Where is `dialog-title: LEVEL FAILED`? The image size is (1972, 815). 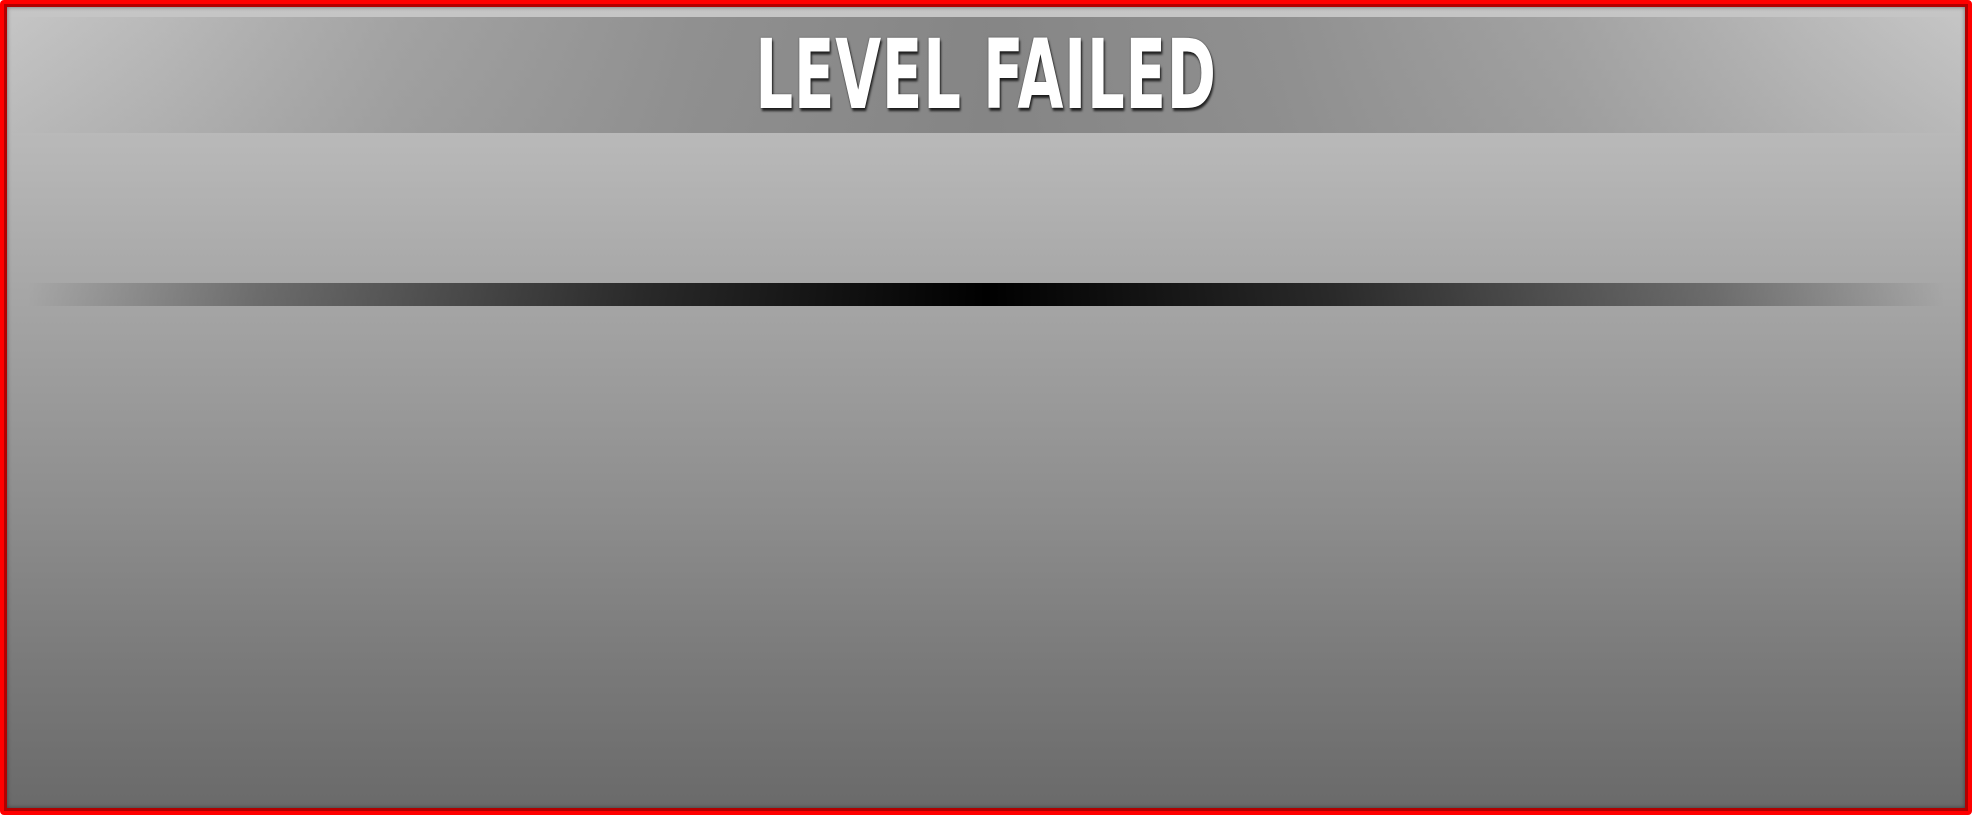
dialog-title: LEVEL FAILED is located at coordinates (986, 75).